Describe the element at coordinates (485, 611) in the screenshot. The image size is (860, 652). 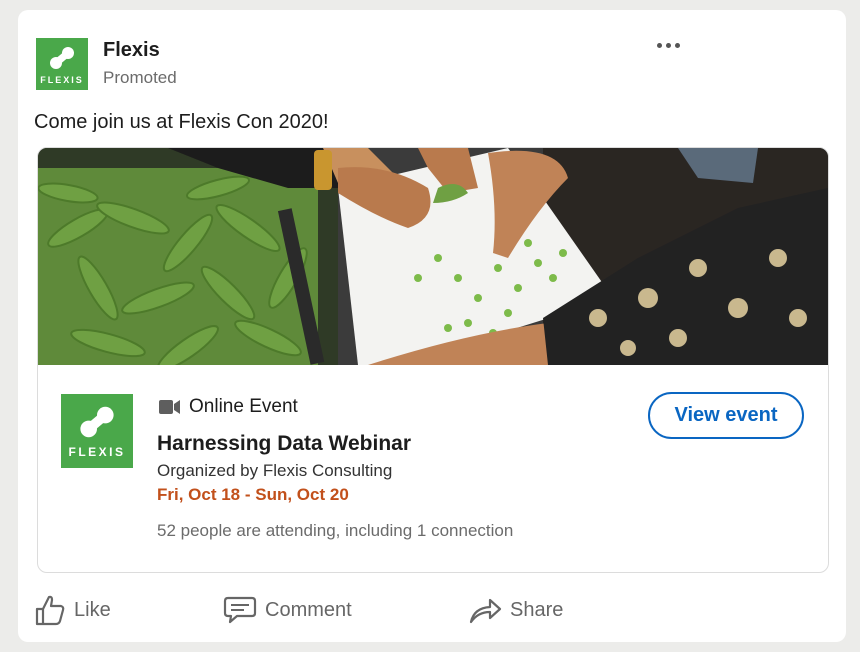
I see `share-arrow-icon` at that location.